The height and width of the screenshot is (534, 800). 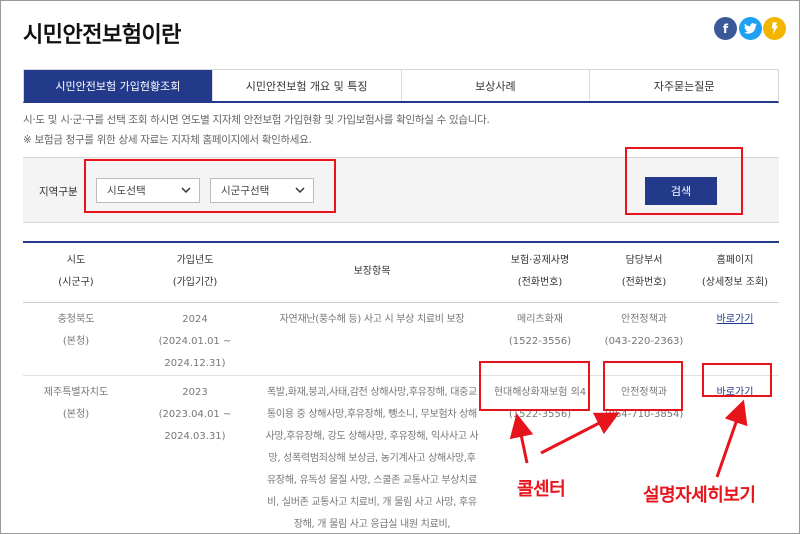 I want to click on sido-select-value: 시도선택, so click(x=126, y=191).